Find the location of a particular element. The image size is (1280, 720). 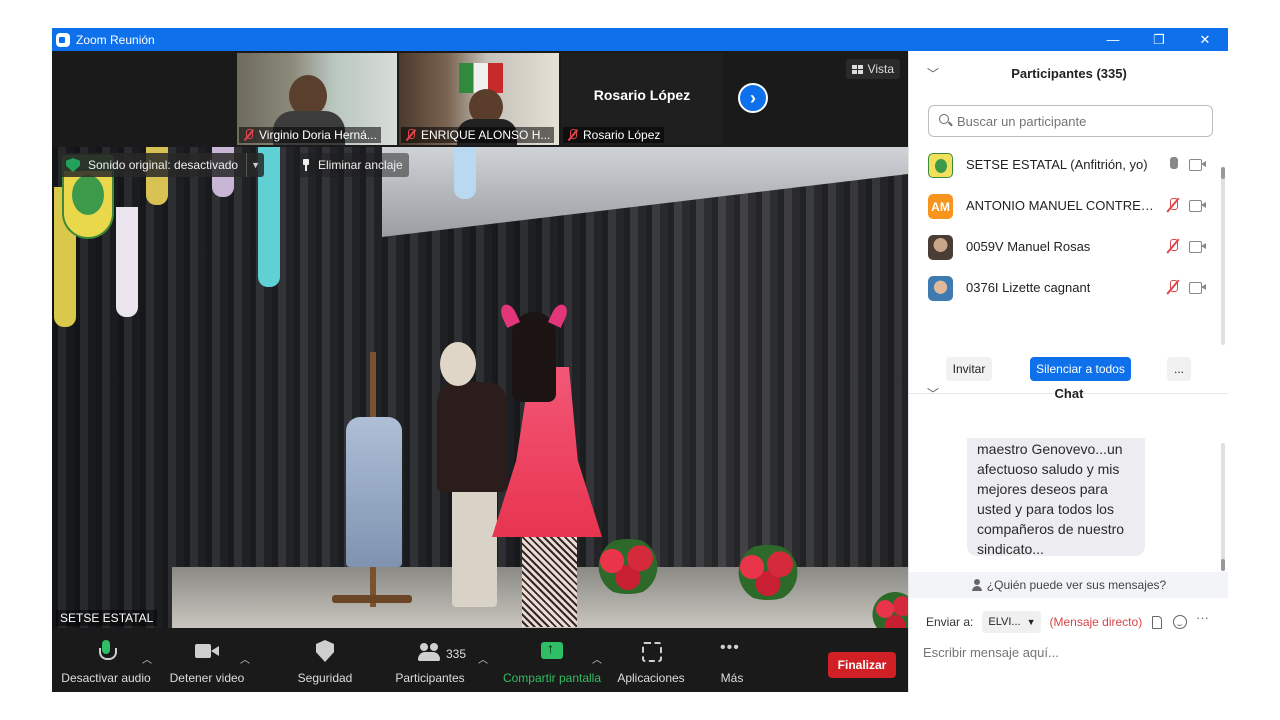

file-icon is located at coordinates (1157, 622).